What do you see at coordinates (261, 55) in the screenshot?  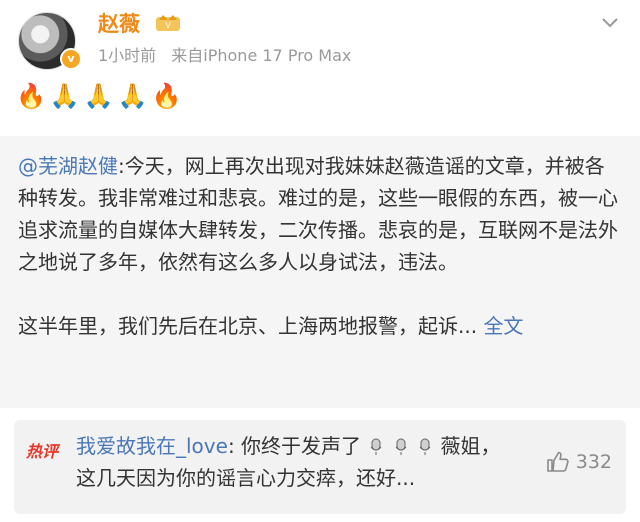 I see `post-source: 来自iPhone 17 Pro Max` at bounding box center [261, 55].